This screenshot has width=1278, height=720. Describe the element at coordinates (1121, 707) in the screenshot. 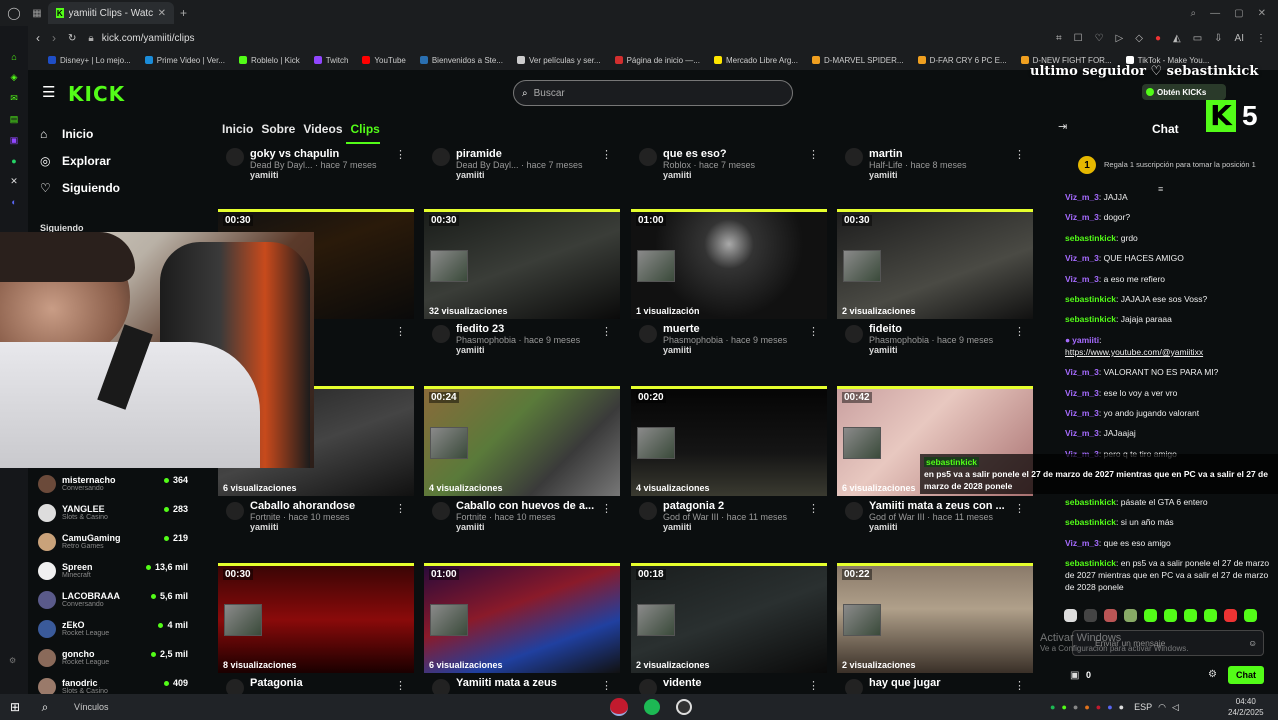

I see `tray-app-7-icon: ●` at that location.